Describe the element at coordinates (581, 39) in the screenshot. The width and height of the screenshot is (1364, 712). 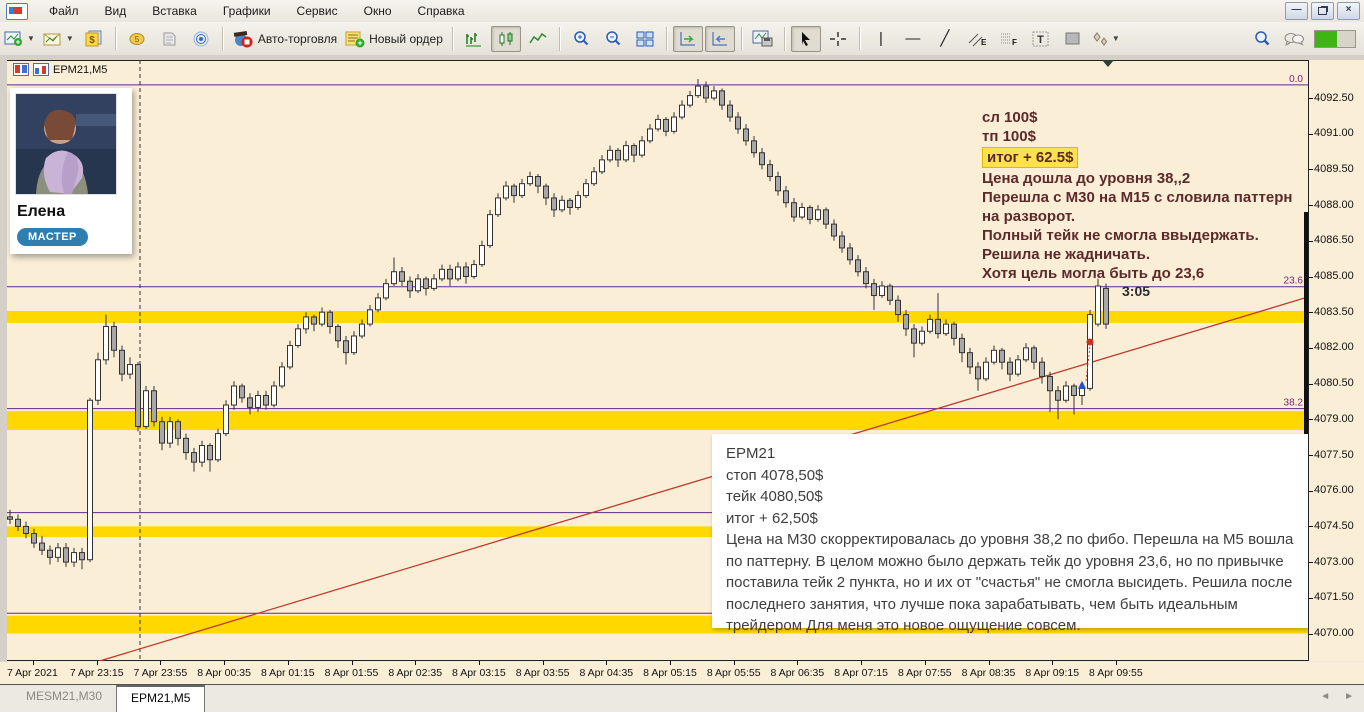
I see `zoom-in-button` at that location.